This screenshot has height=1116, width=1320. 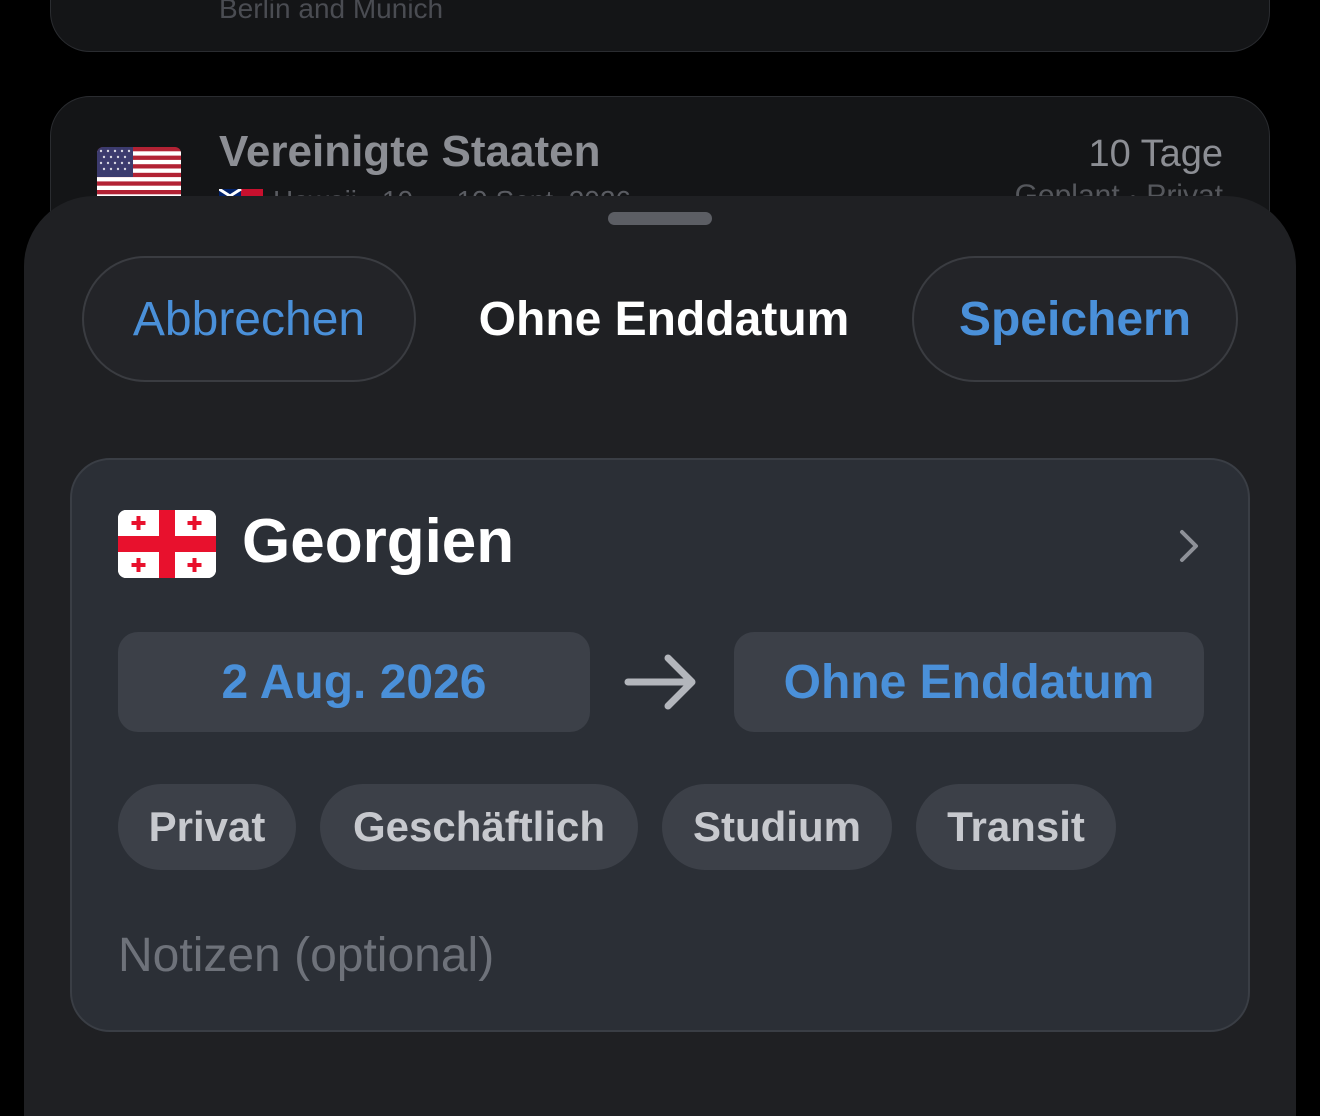 I want to click on purpose-chip-studium: Studium, so click(x=777, y=827).